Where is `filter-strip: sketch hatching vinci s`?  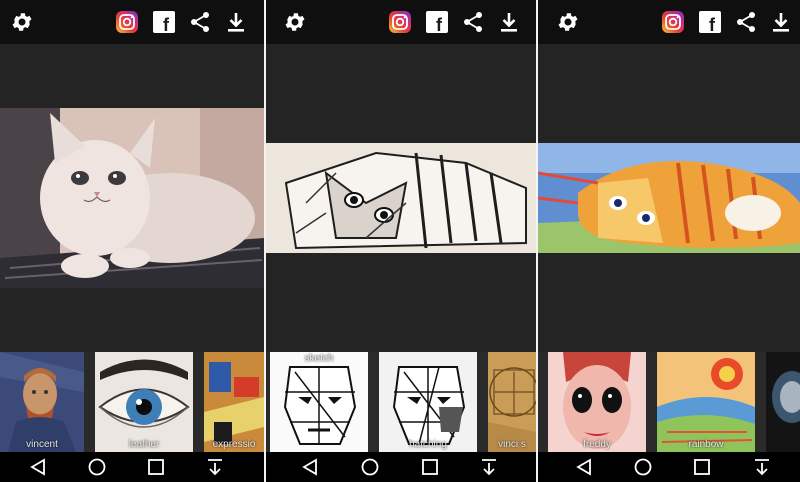 filter-strip: sketch hatching vinci s is located at coordinates (401, 402).